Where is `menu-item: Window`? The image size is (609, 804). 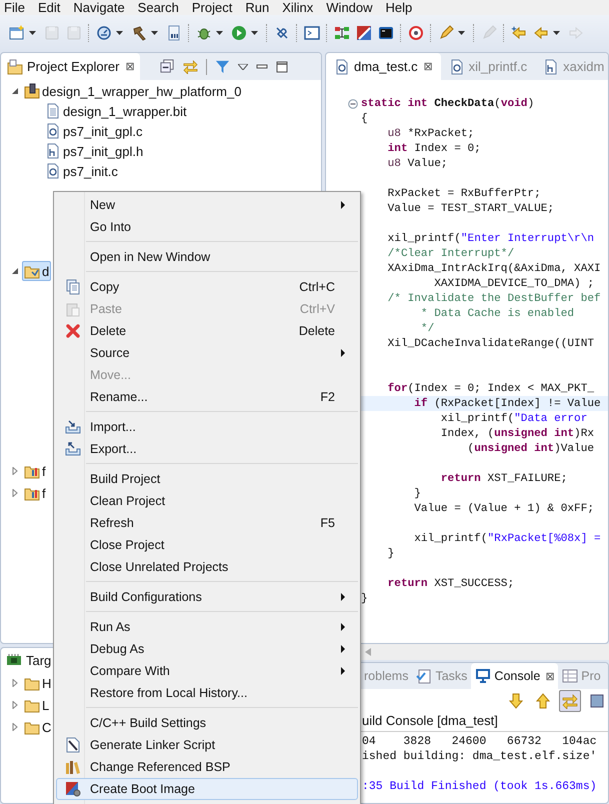 menu-item: Window is located at coordinates (349, 7).